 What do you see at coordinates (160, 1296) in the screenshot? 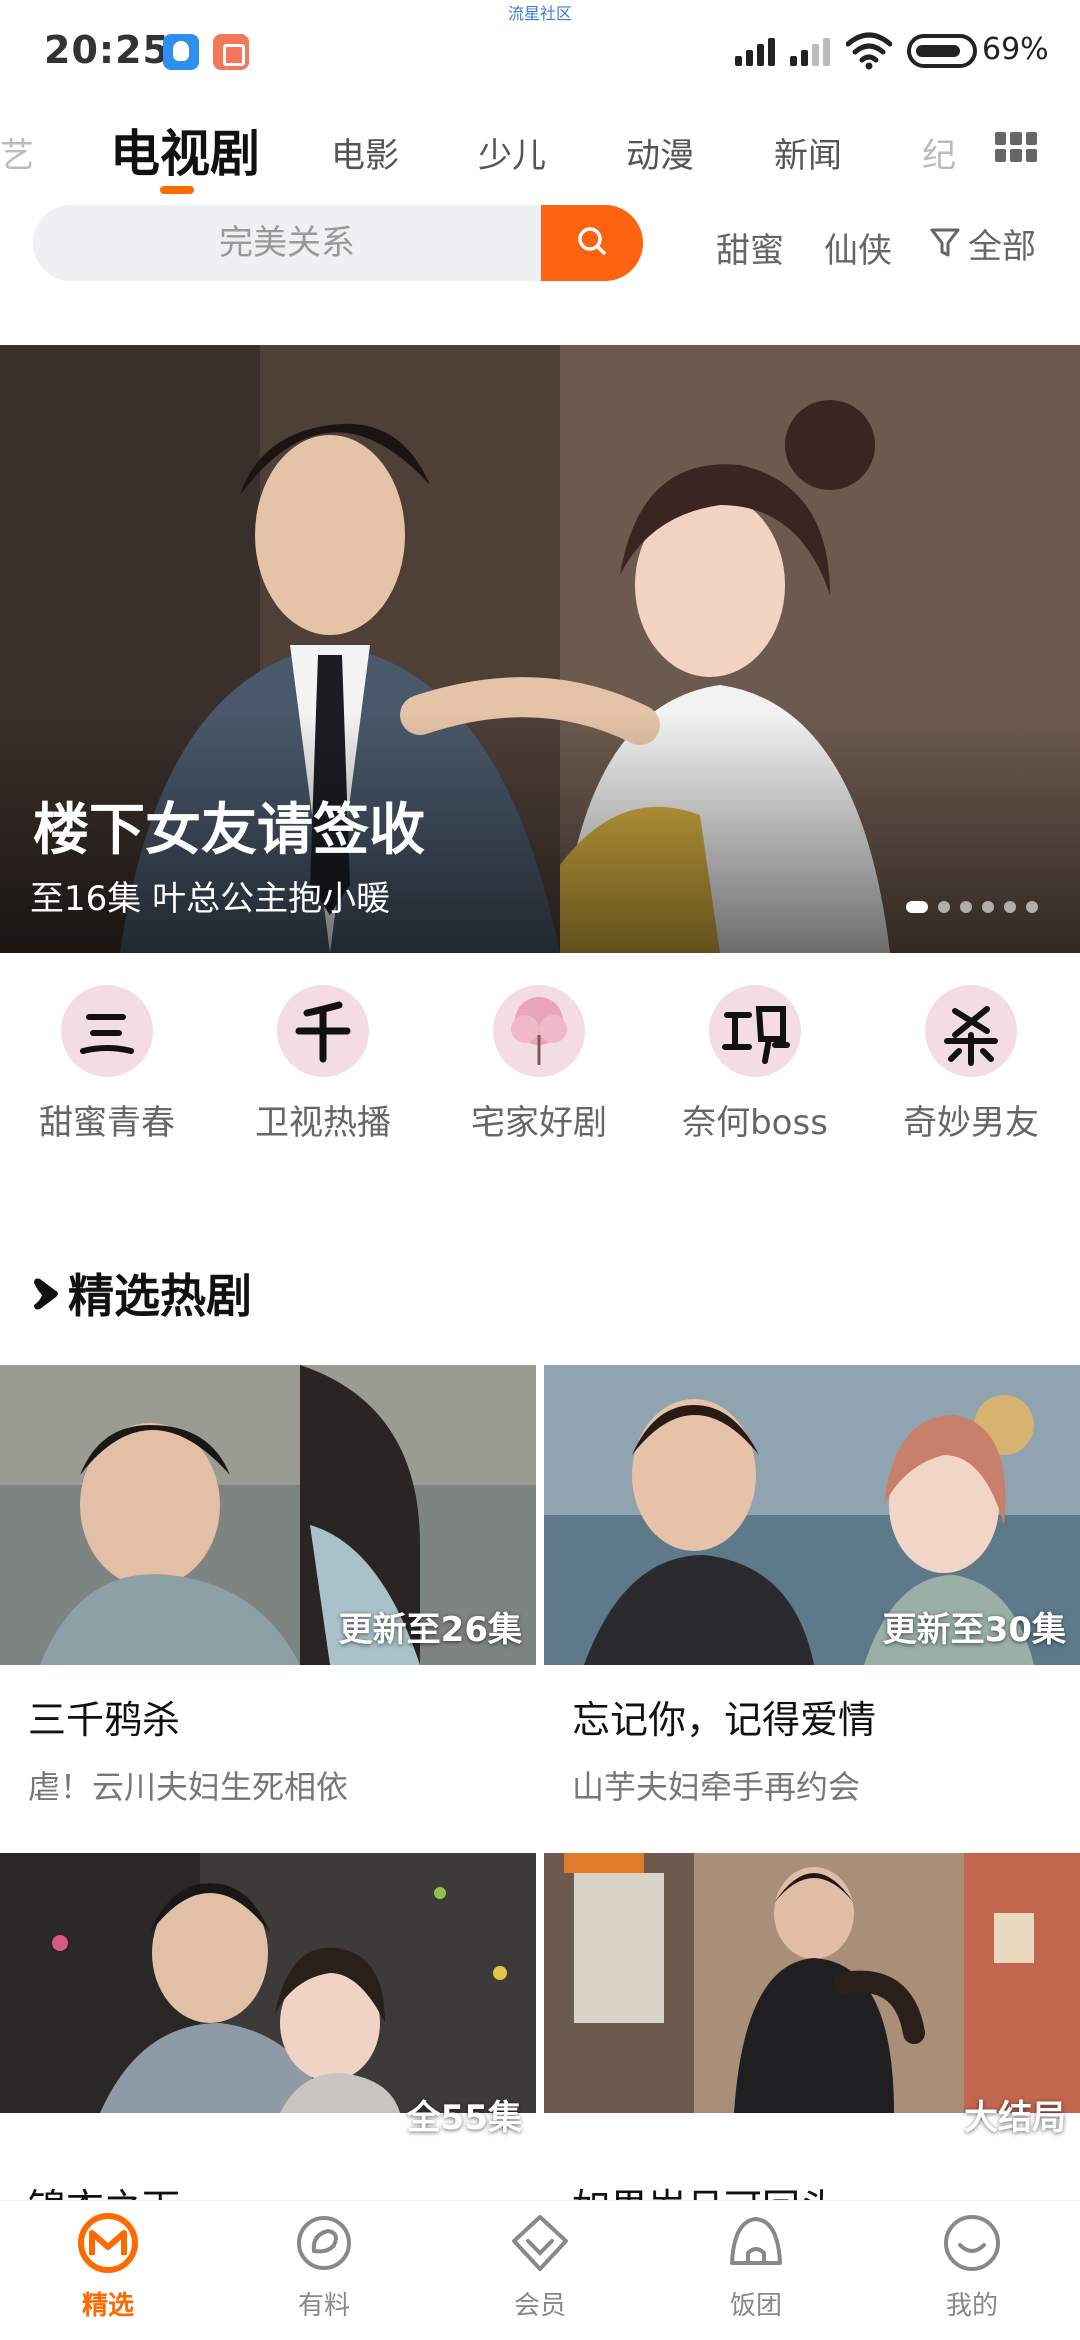
I see `section-title: 精选热剧` at bounding box center [160, 1296].